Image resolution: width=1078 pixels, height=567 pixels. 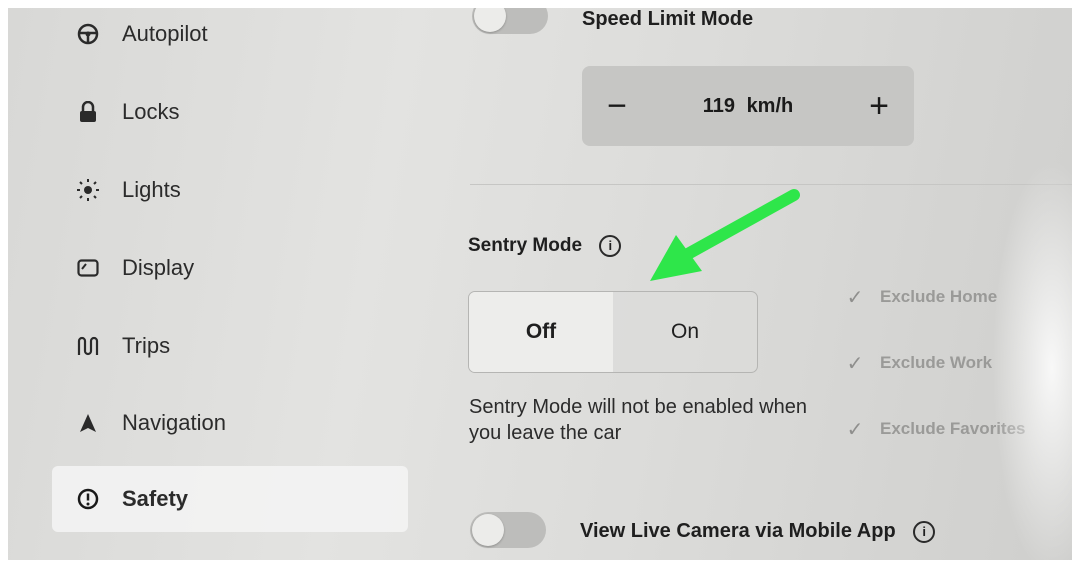 What do you see at coordinates (88, 268) in the screenshot?
I see `display-icon` at bounding box center [88, 268].